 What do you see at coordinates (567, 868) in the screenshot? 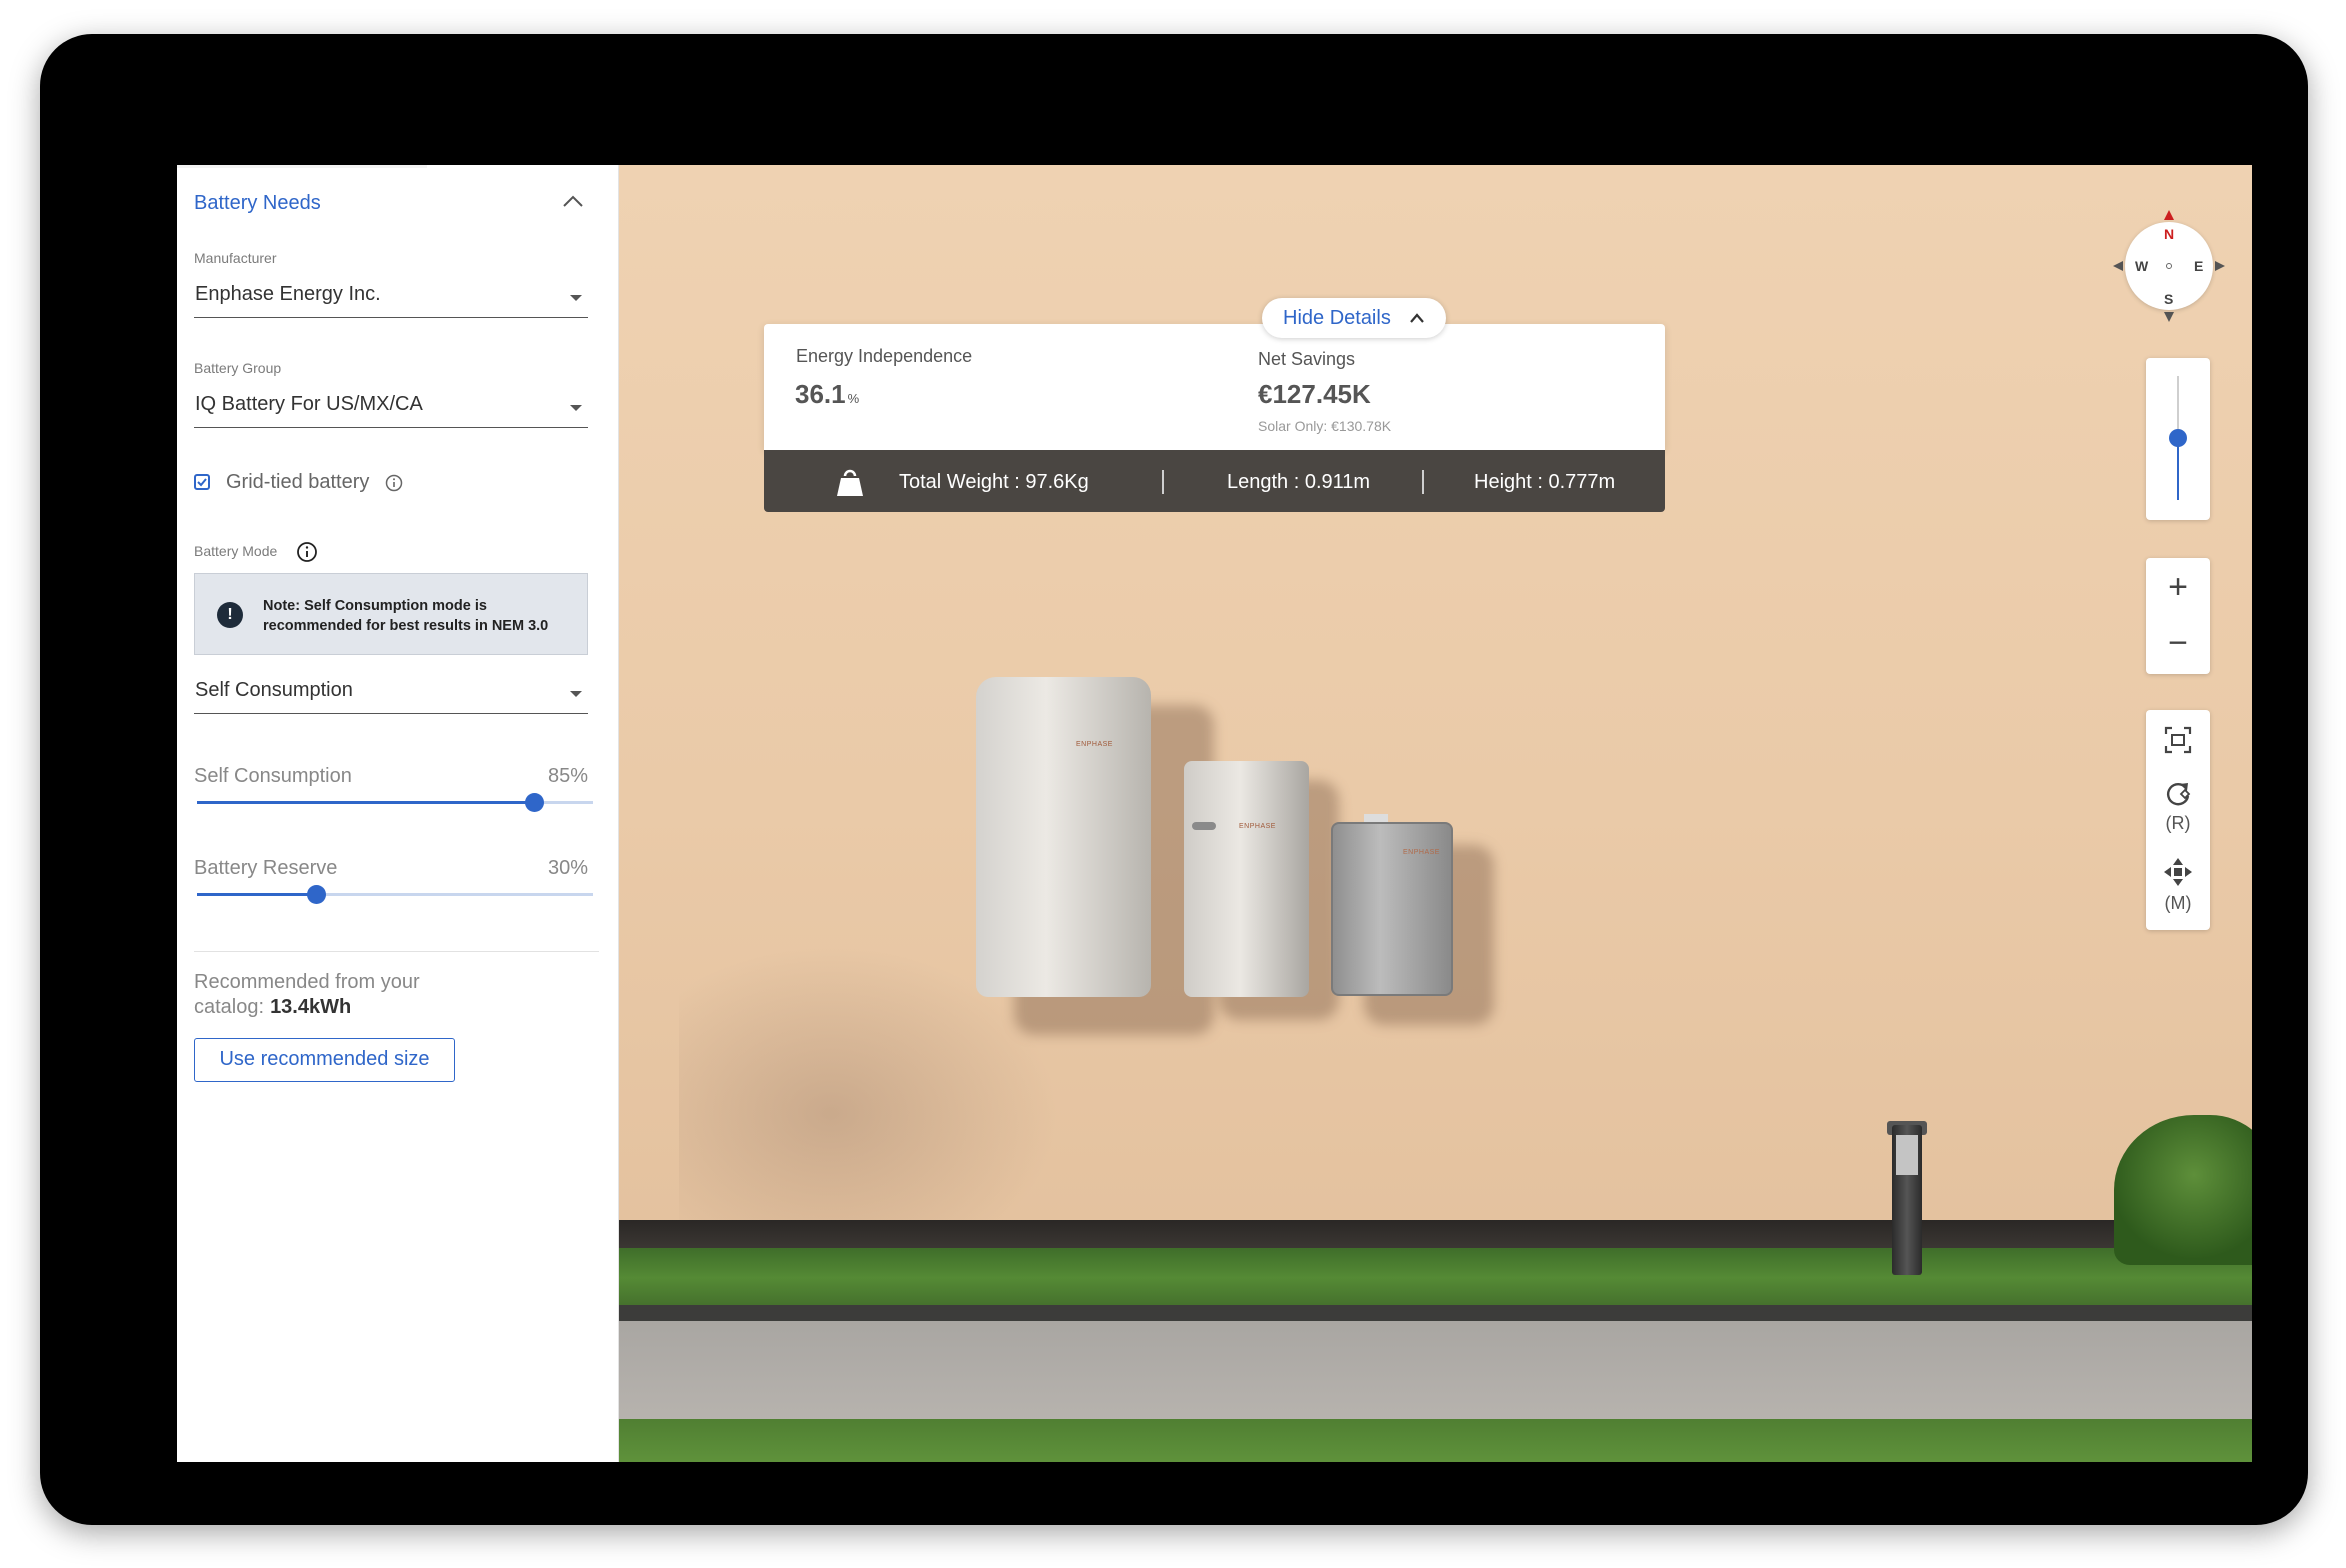
I see `battery-reserve-value: 30%` at bounding box center [567, 868].